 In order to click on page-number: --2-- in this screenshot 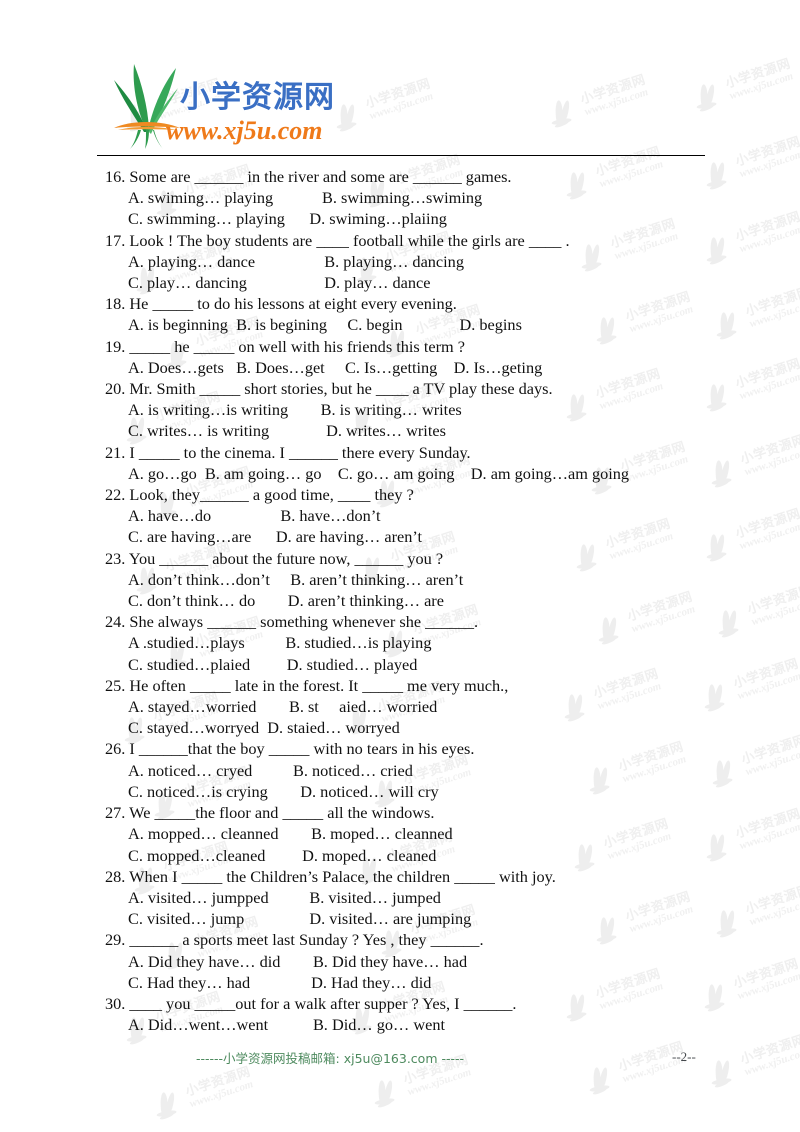, I will do `click(684, 1056)`.